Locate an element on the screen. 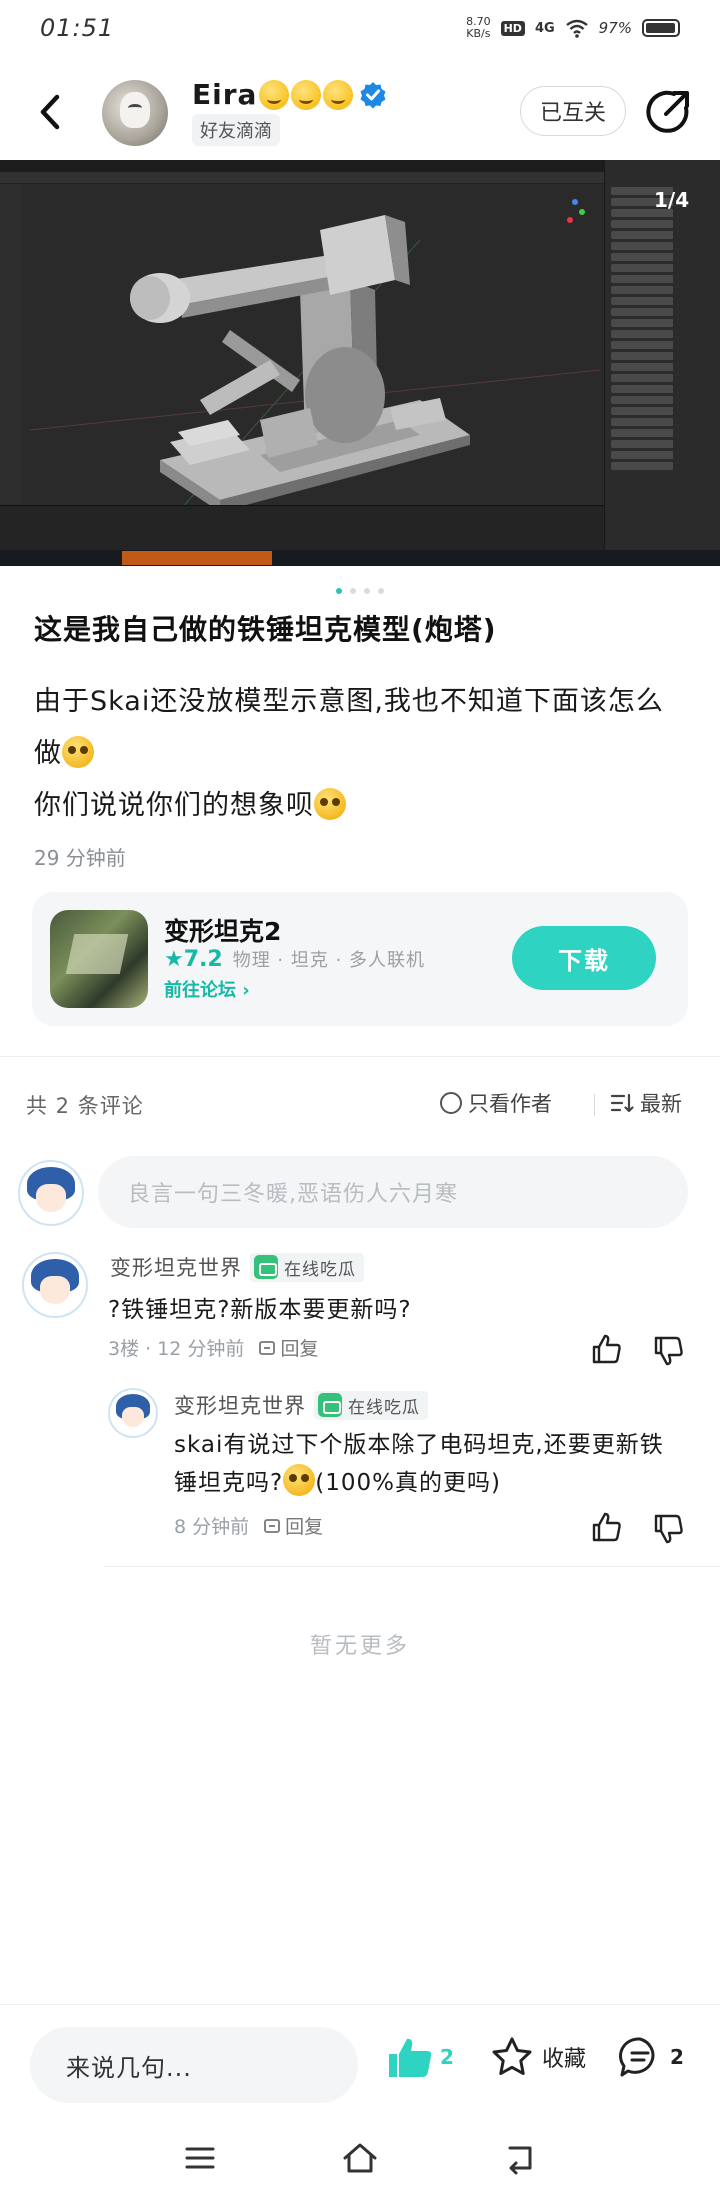 The width and height of the screenshot is (720, 2203). share-icon is located at coordinates (668, 112).